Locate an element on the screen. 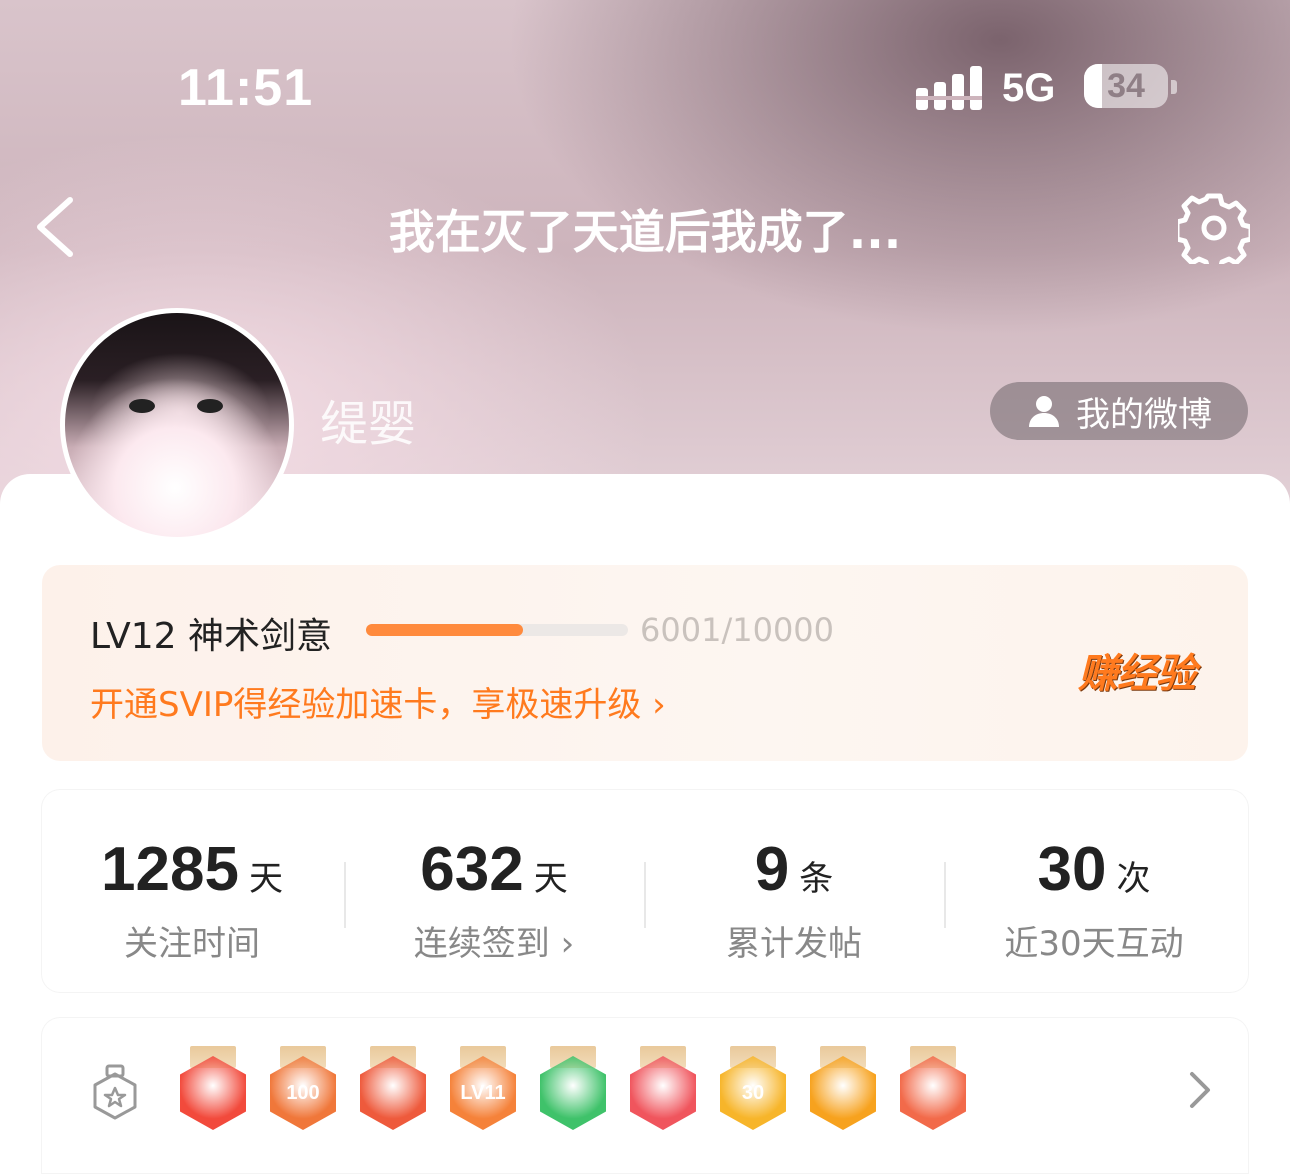 This screenshot has height=1174, width=1290. stat-label: 连续签到 › is located at coordinates (494, 944).